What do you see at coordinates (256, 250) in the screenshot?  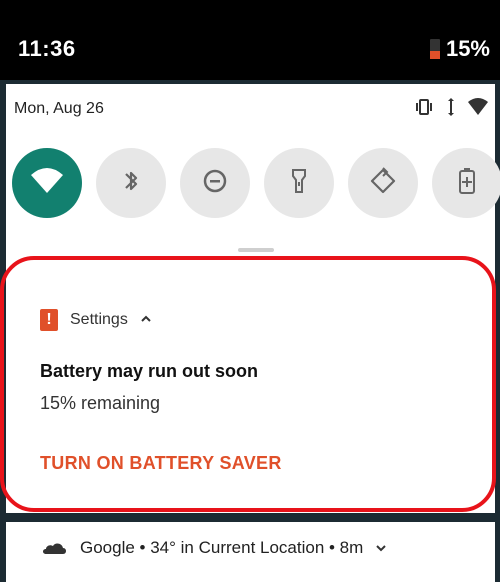 I see `drag-handle` at bounding box center [256, 250].